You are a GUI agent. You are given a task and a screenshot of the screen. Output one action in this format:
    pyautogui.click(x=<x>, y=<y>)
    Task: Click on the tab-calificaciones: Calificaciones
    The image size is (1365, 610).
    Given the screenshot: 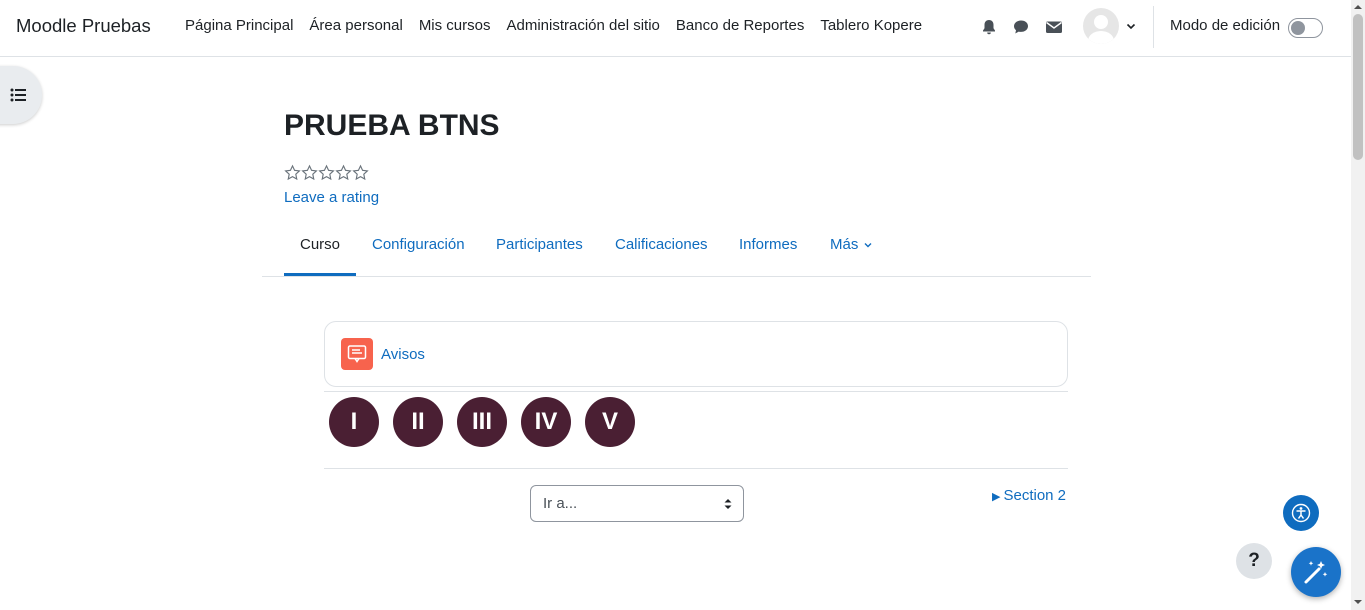 What is the action you would take?
    pyautogui.click(x=661, y=244)
    